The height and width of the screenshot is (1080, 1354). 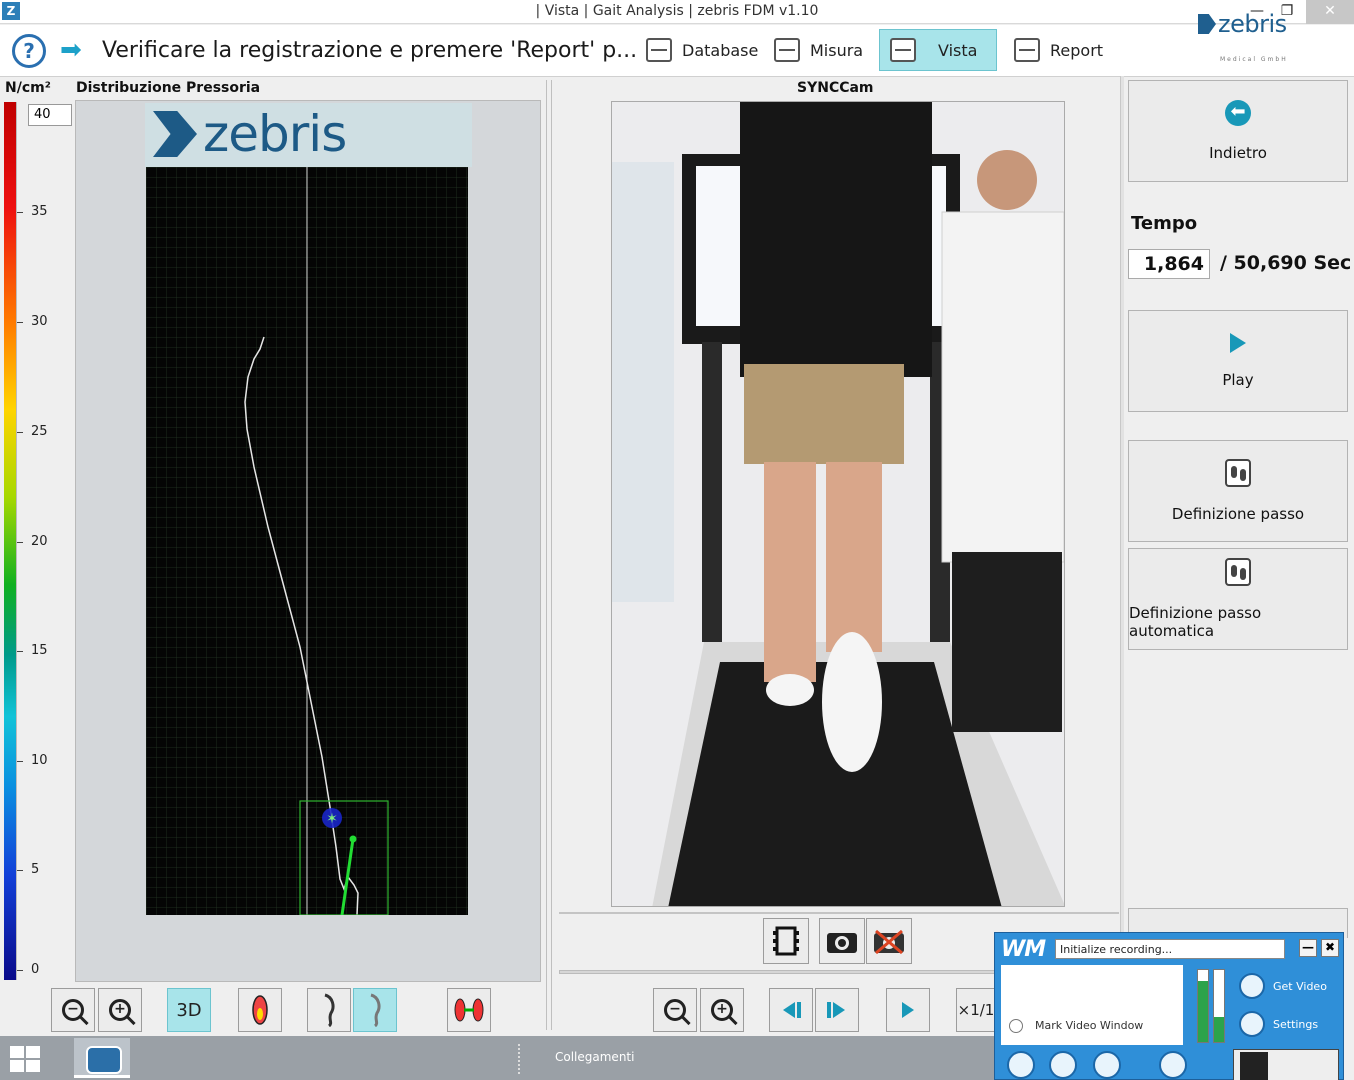 What do you see at coordinates (1286, 1064) in the screenshot?
I see `recorder-thumbnail` at bounding box center [1286, 1064].